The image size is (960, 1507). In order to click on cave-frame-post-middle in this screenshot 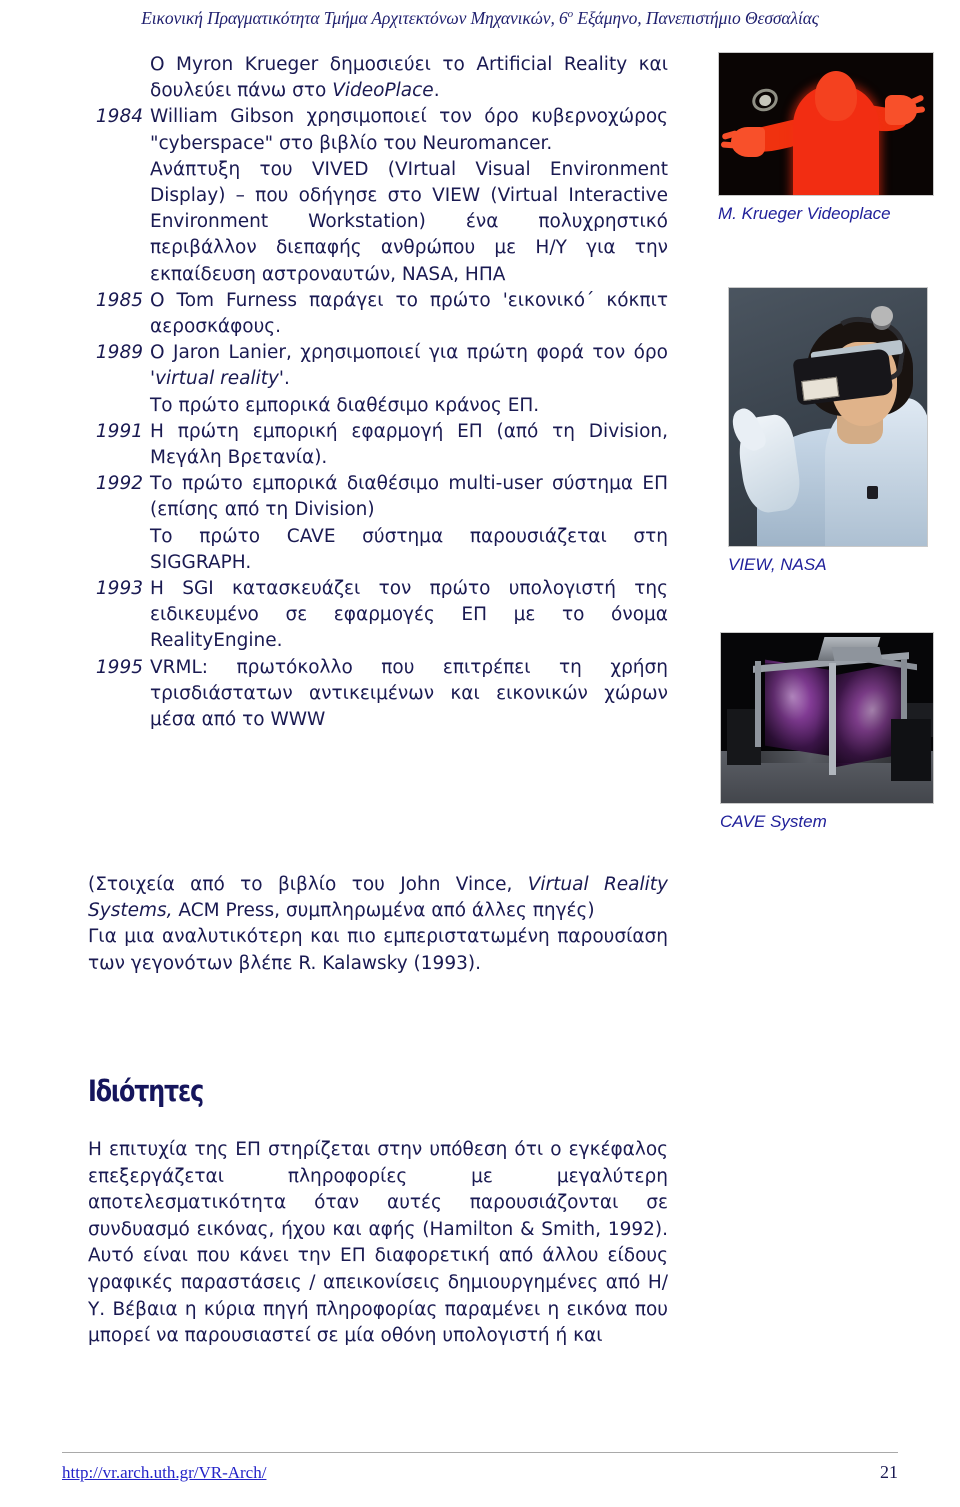, I will do `click(832, 719)`.